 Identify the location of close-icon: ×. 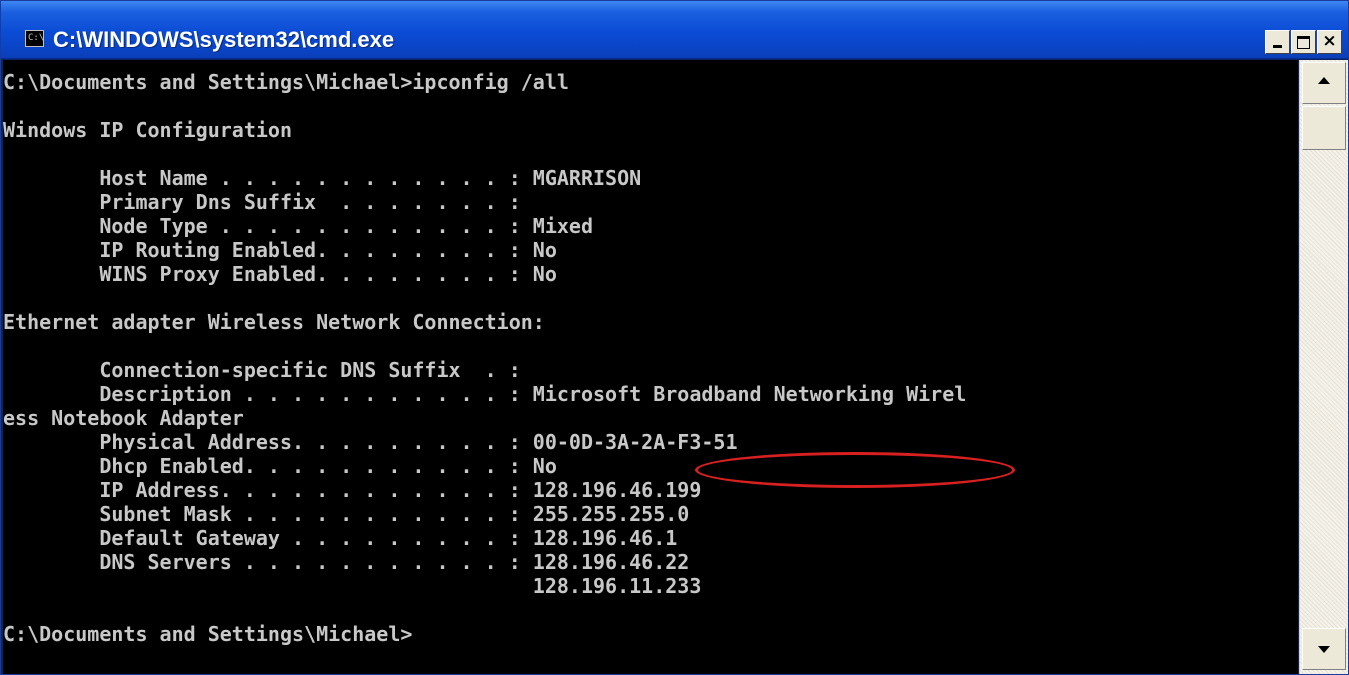
(1329, 41).